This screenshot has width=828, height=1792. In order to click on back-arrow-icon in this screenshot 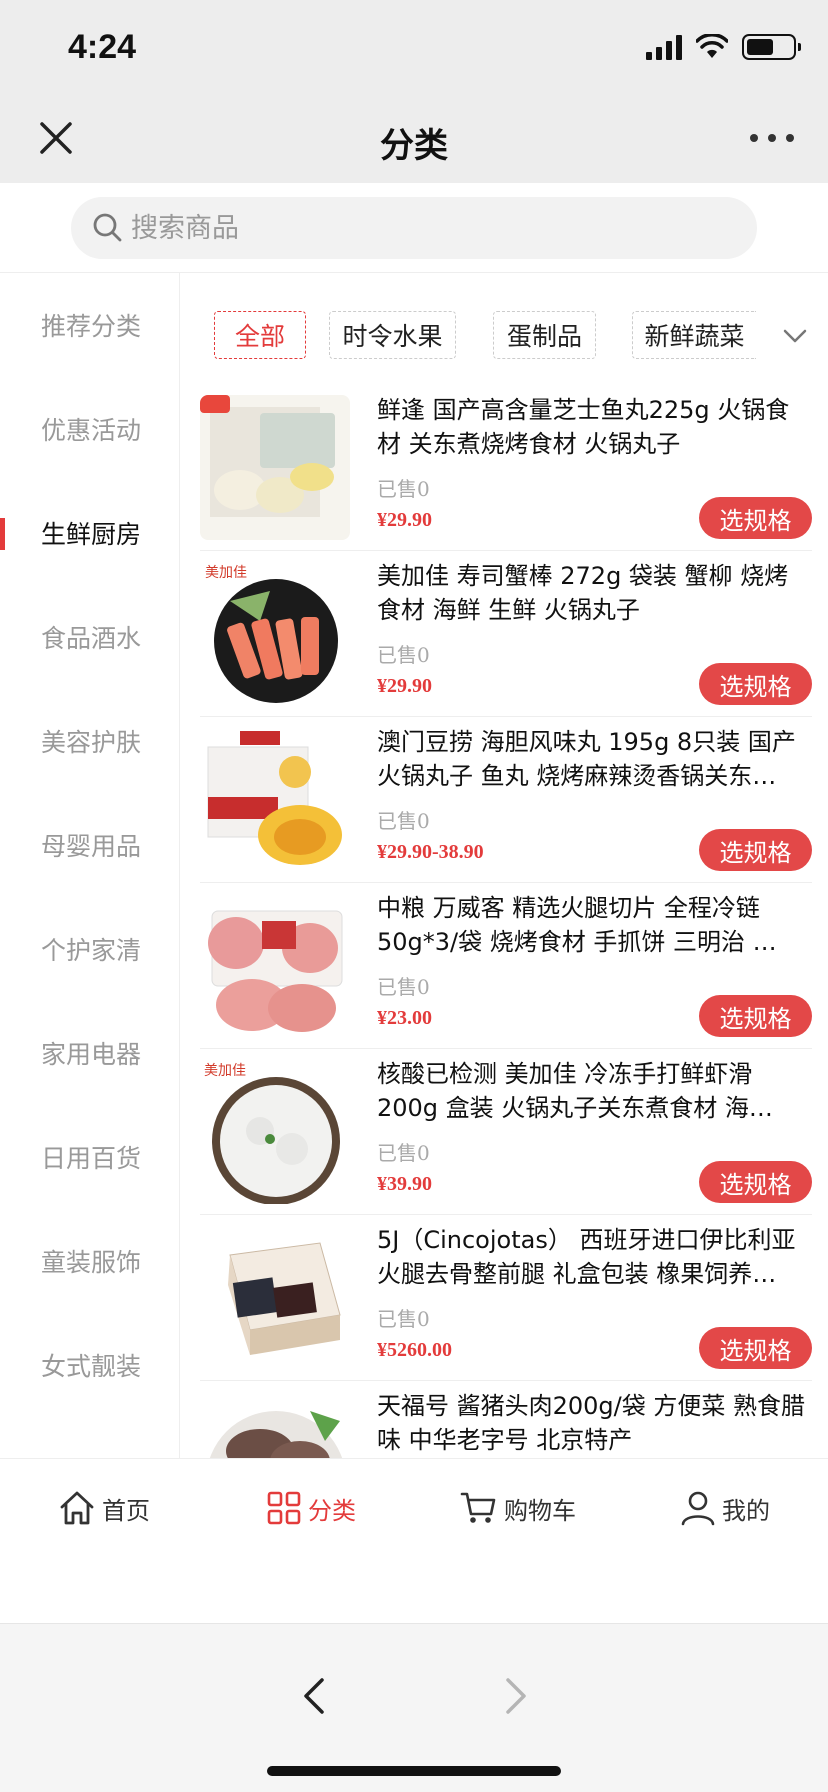, I will do `click(314, 1696)`.